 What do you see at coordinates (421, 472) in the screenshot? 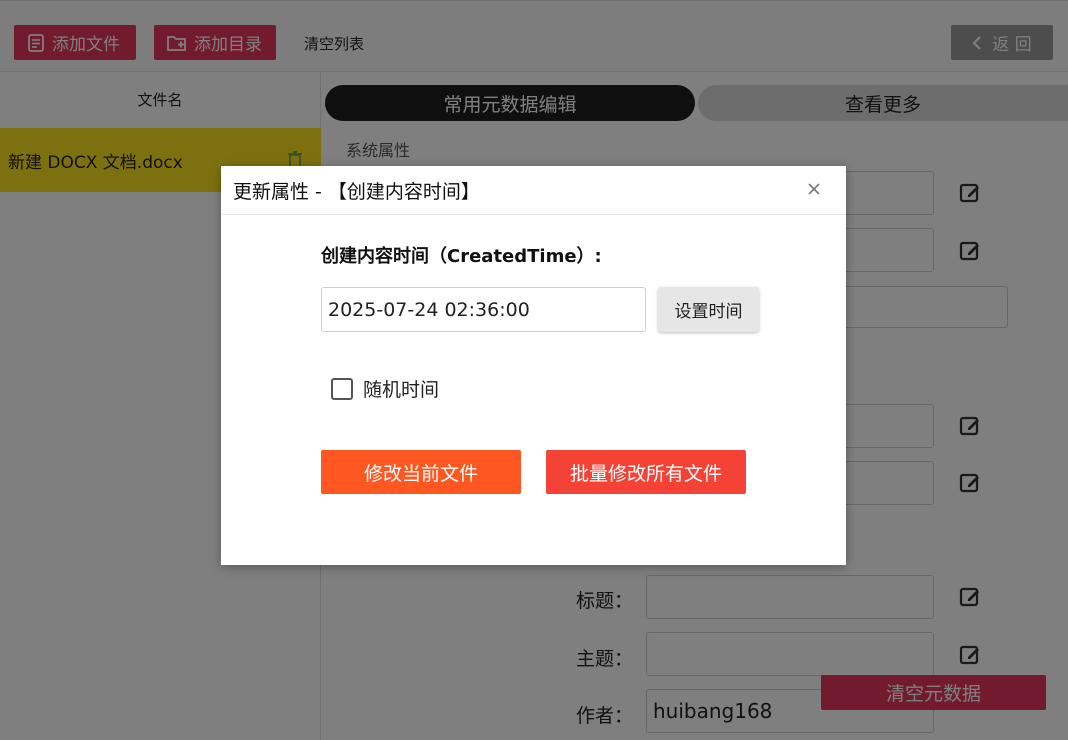
I see `modify-current-file-button: 修改当前文件` at bounding box center [421, 472].